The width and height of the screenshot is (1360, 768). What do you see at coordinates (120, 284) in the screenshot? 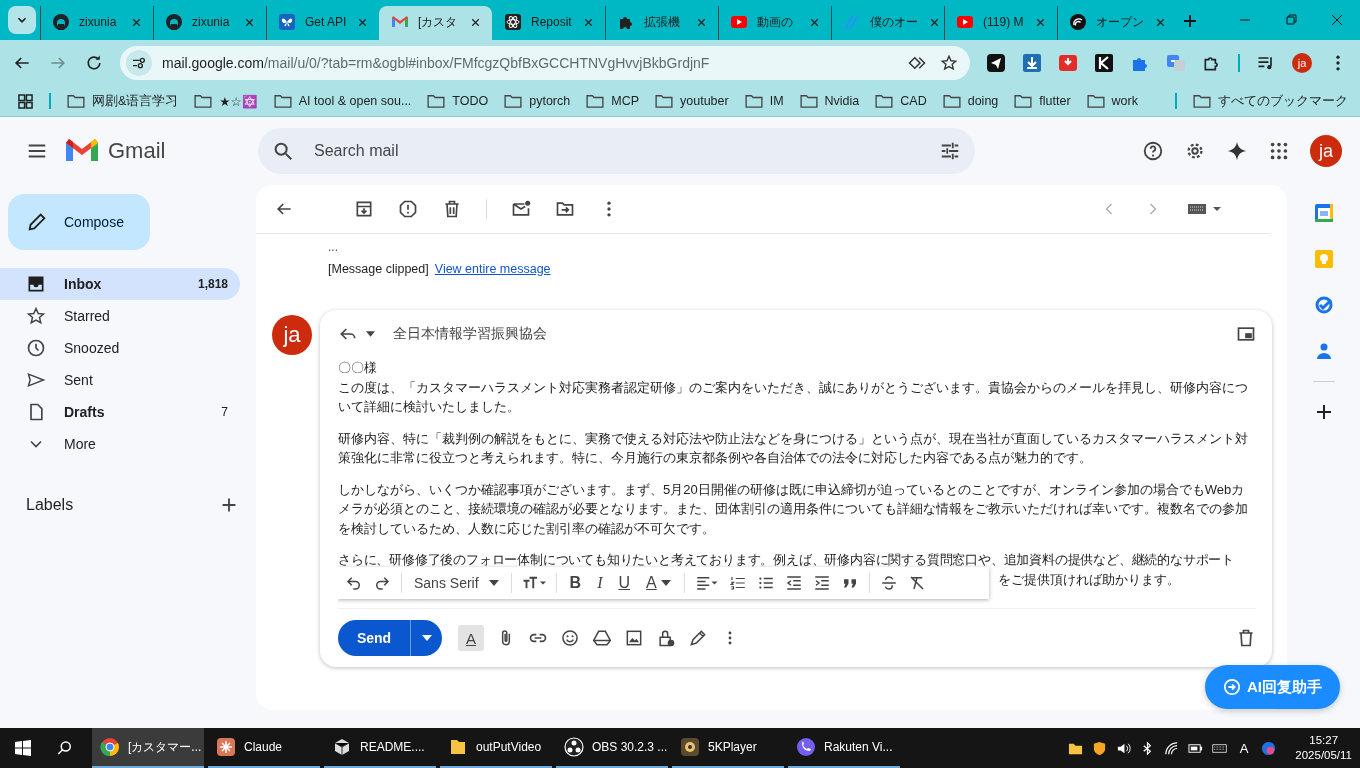
I see `nav-item: Inbox 1,818` at bounding box center [120, 284].